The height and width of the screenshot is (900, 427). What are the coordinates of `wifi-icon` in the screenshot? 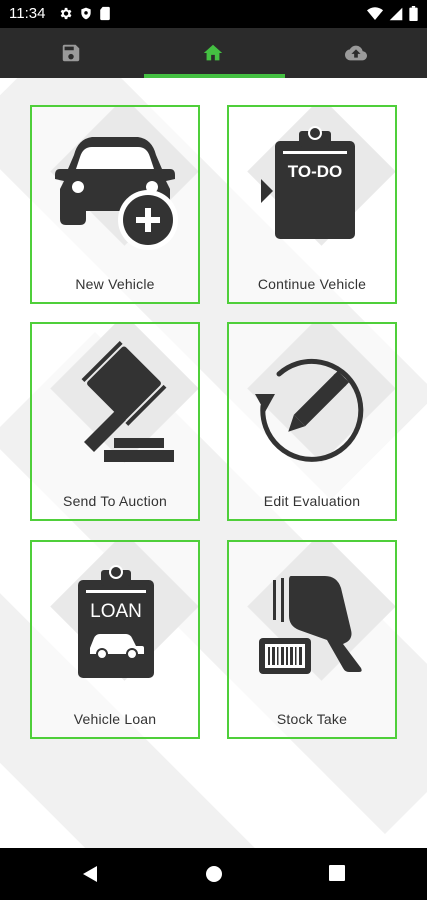 It's located at (375, 13).